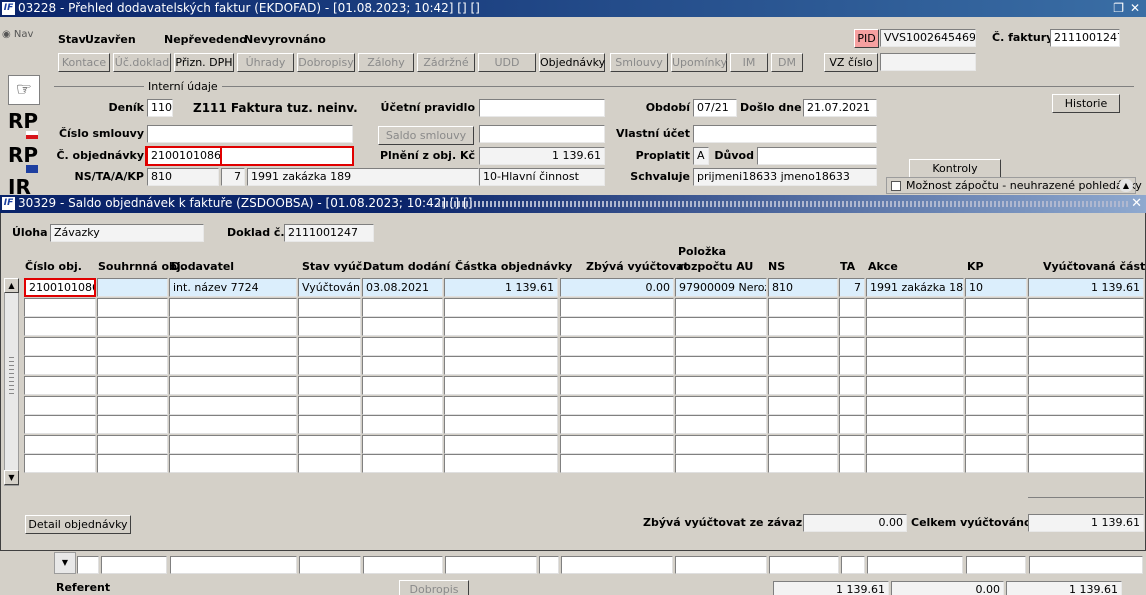 This screenshot has height=595, width=1146. Describe the element at coordinates (947, 588) in the screenshot. I see `bottom-total-2: 0.00` at that location.